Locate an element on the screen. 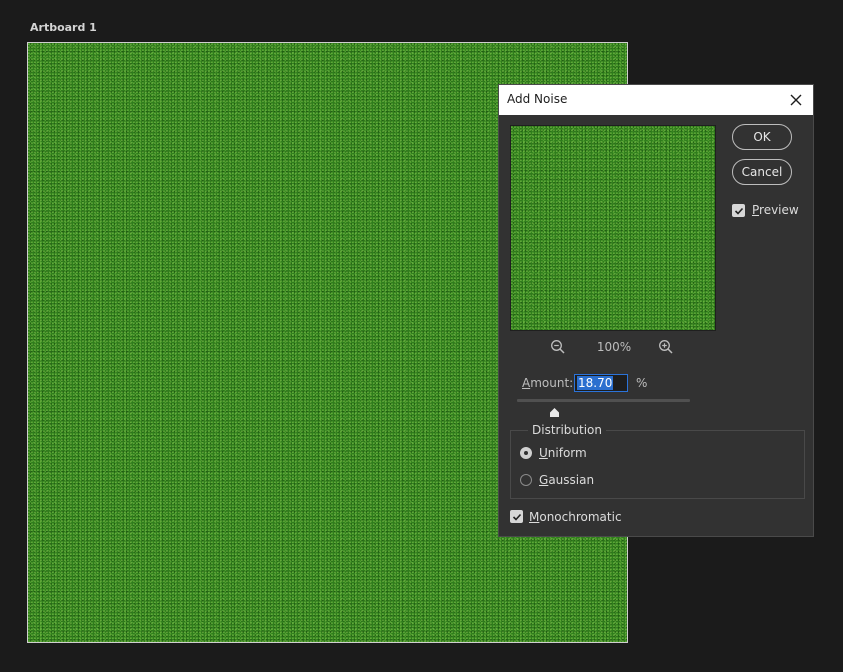 This screenshot has width=843, height=672. cancel-button: Cancel is located at coordinates (762, 172).